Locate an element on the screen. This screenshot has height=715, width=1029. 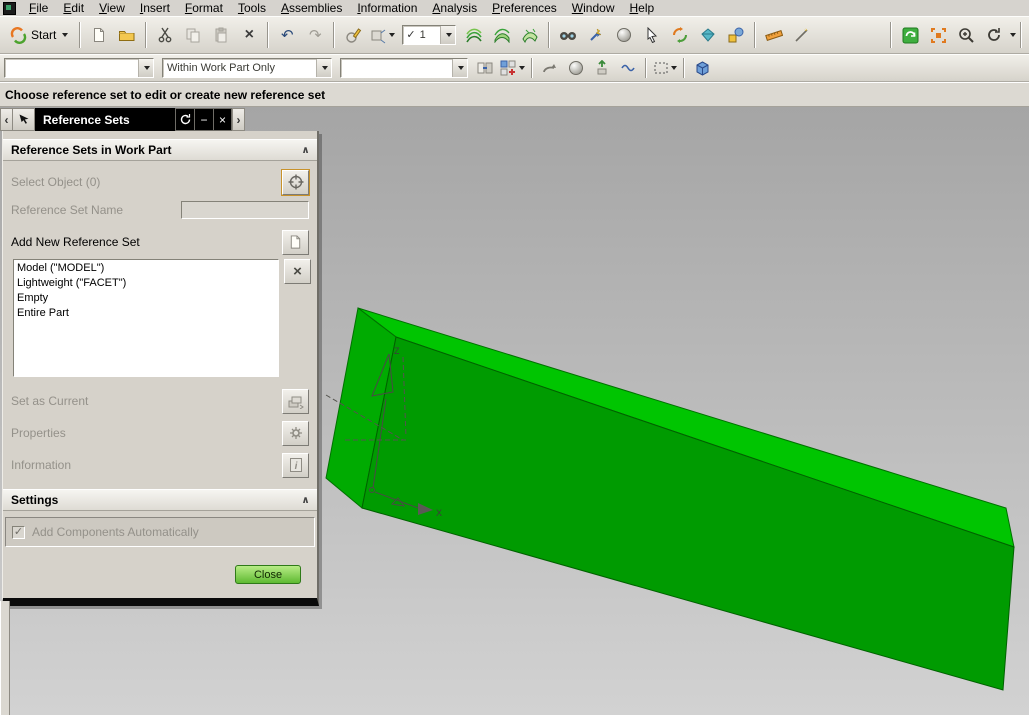
menu-file: File is located at coordinates (39, 8).